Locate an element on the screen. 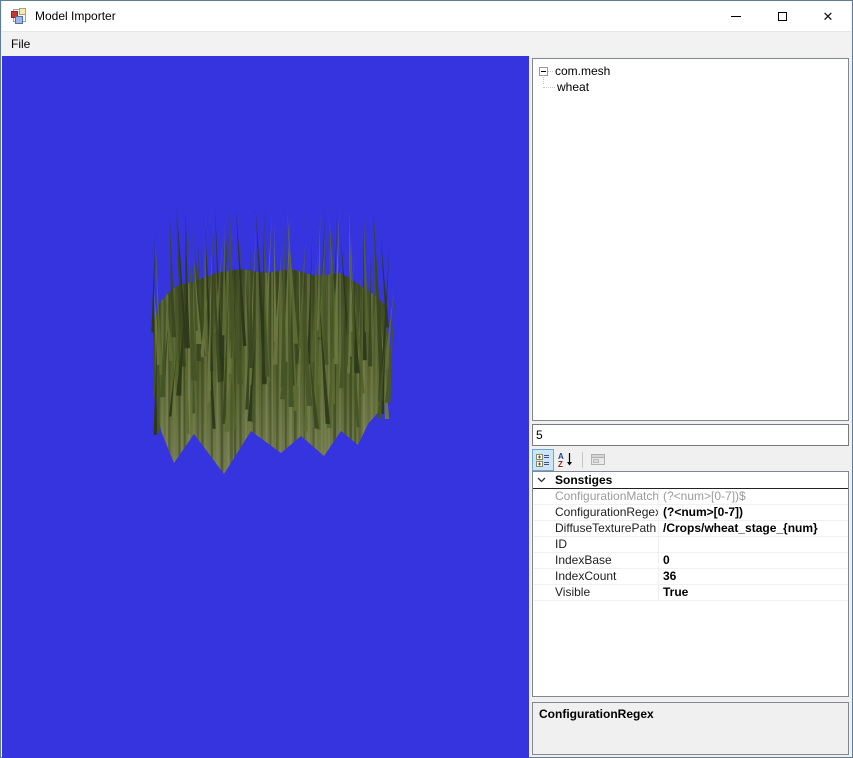 This screenshot has width=853, height=758. window-controls: ✕ is located at coordinates (782, 16).